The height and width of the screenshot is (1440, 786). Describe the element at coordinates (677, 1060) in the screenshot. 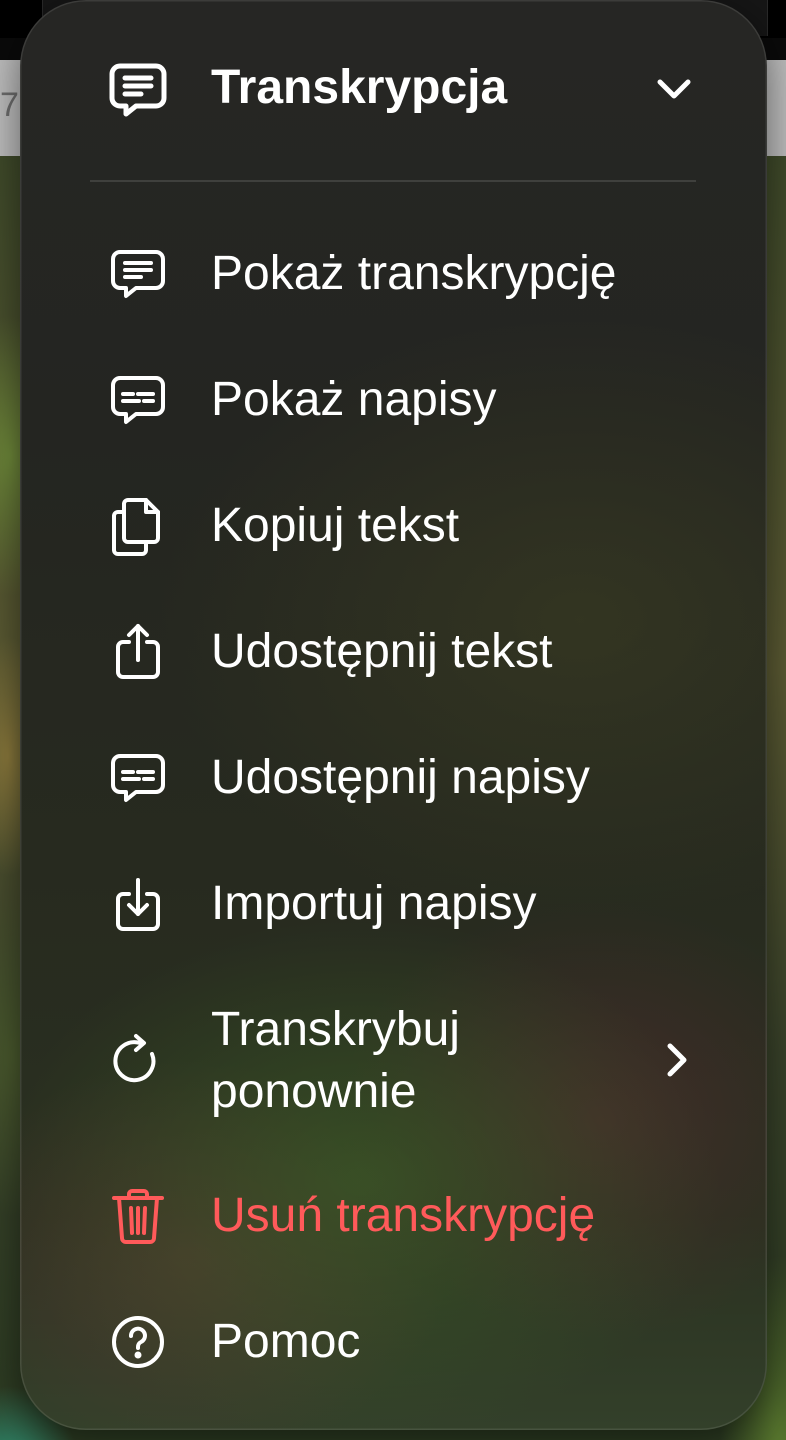

I see `chevron-right-icon` at that location.